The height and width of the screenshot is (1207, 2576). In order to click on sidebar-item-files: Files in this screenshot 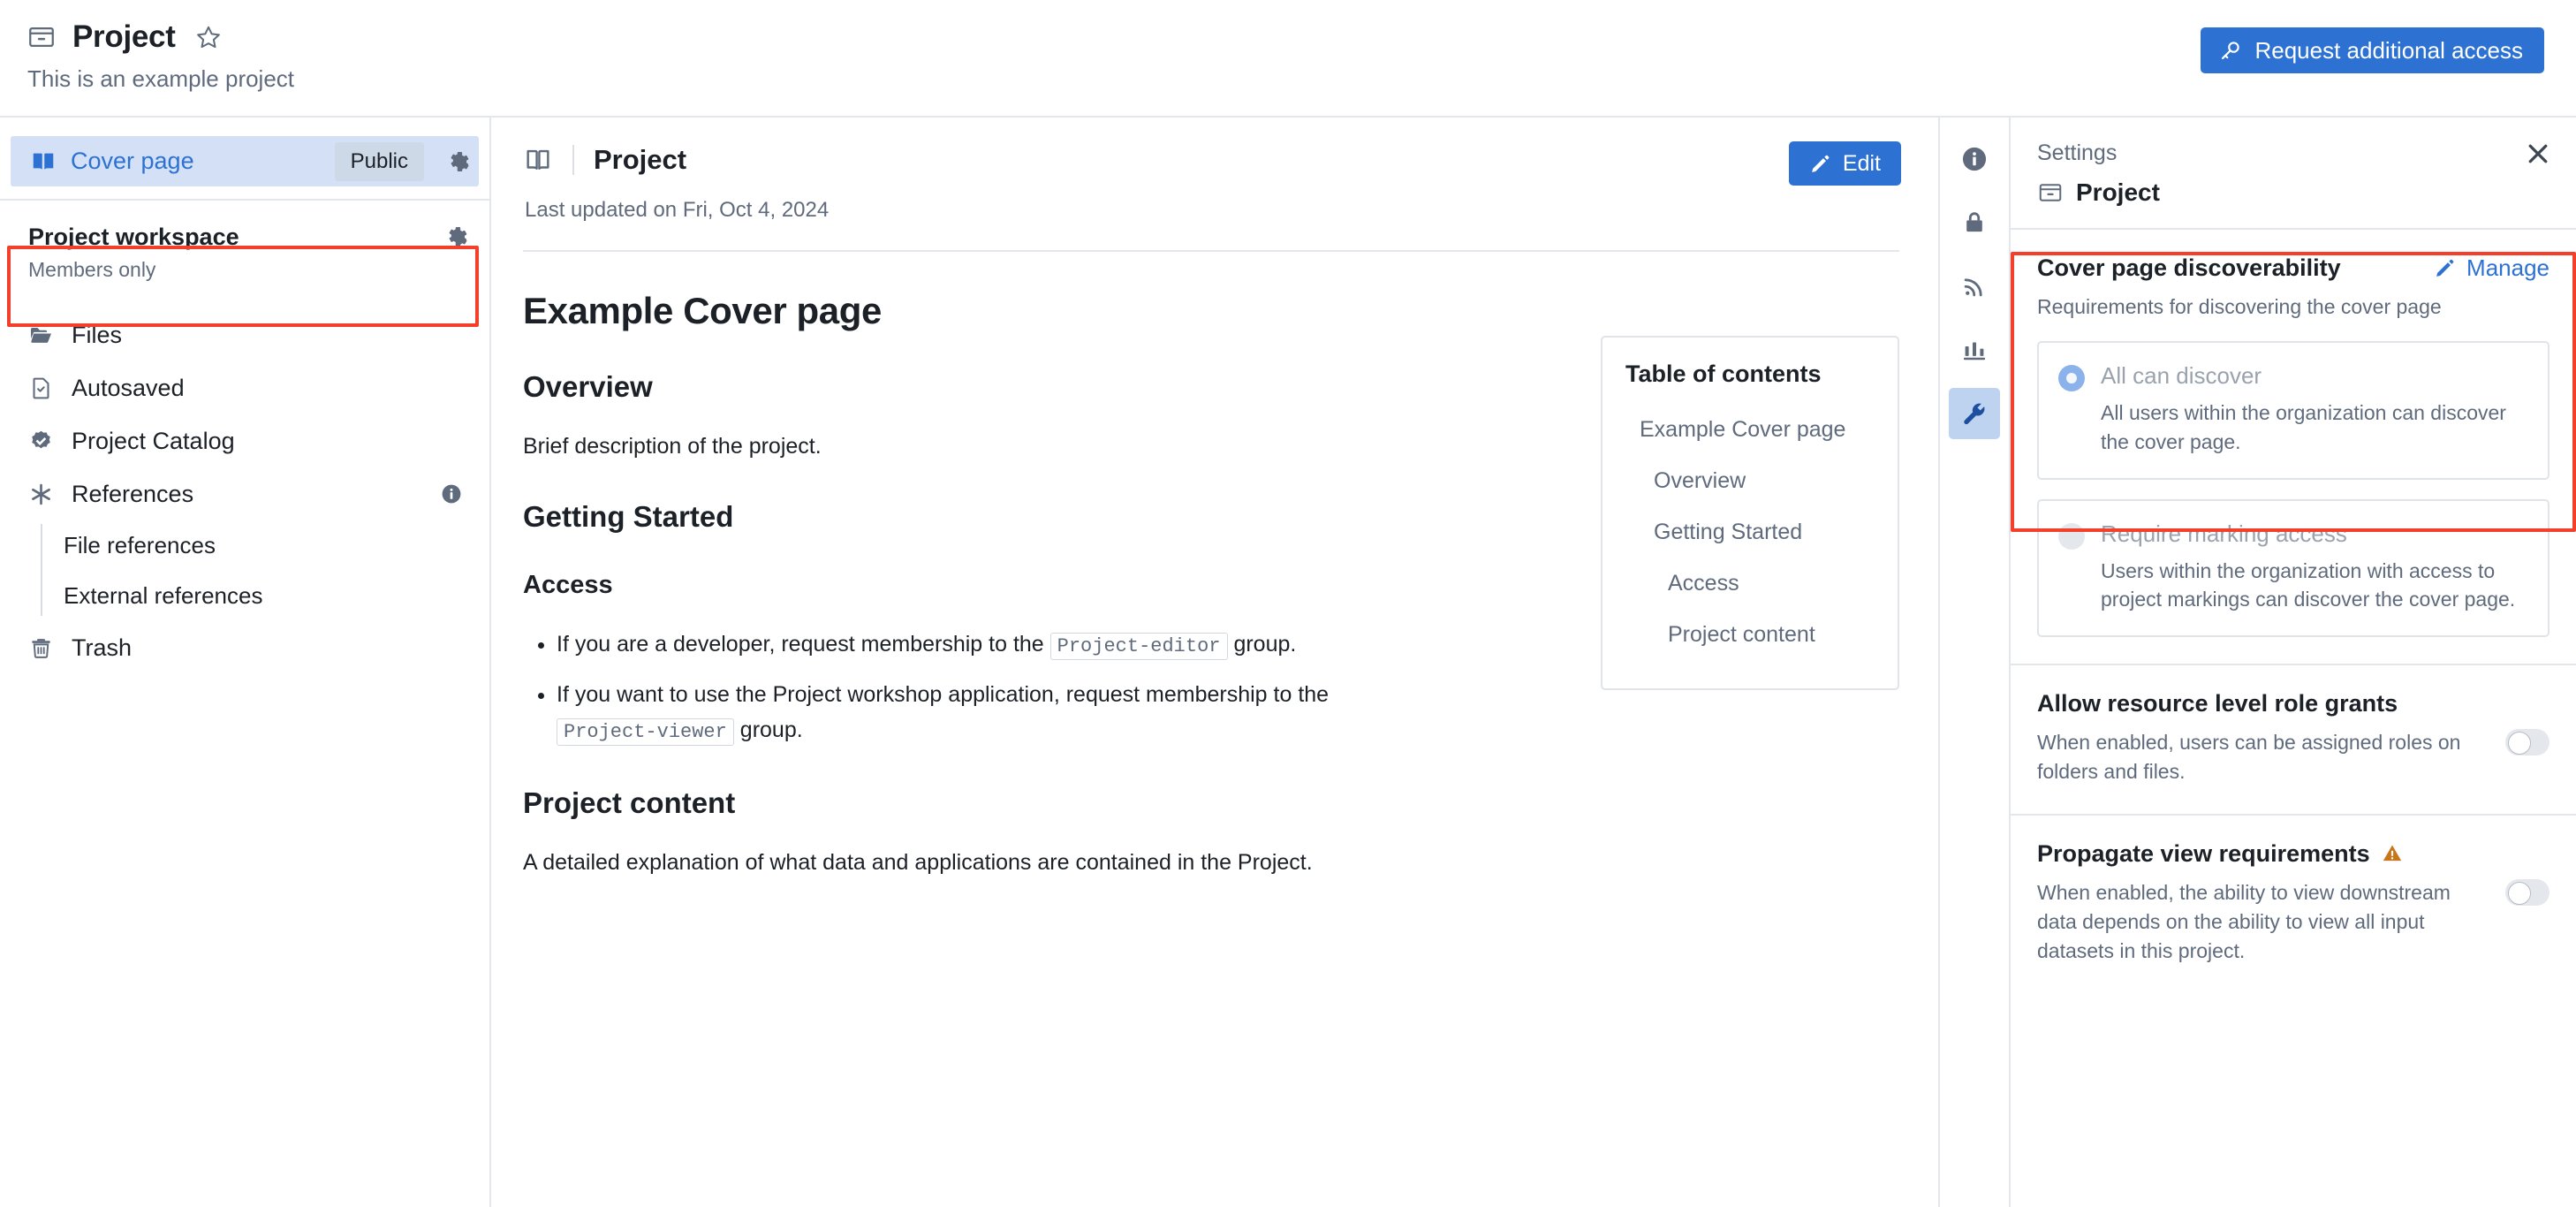, I will do `click(244, 334)`.